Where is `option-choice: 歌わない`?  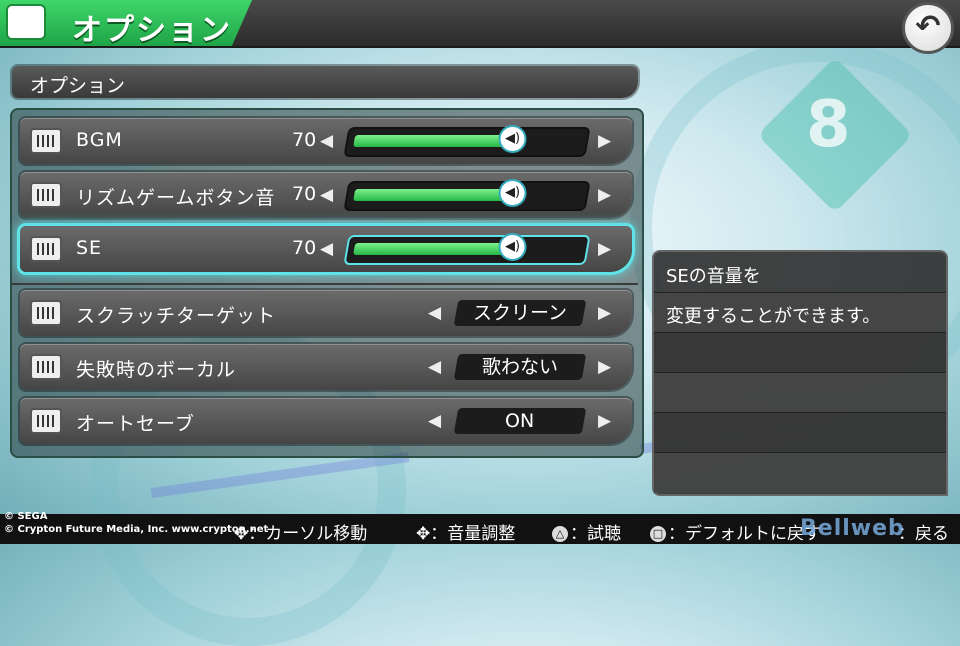 option-choice: 歌わない is located at coordinates (520, 367).